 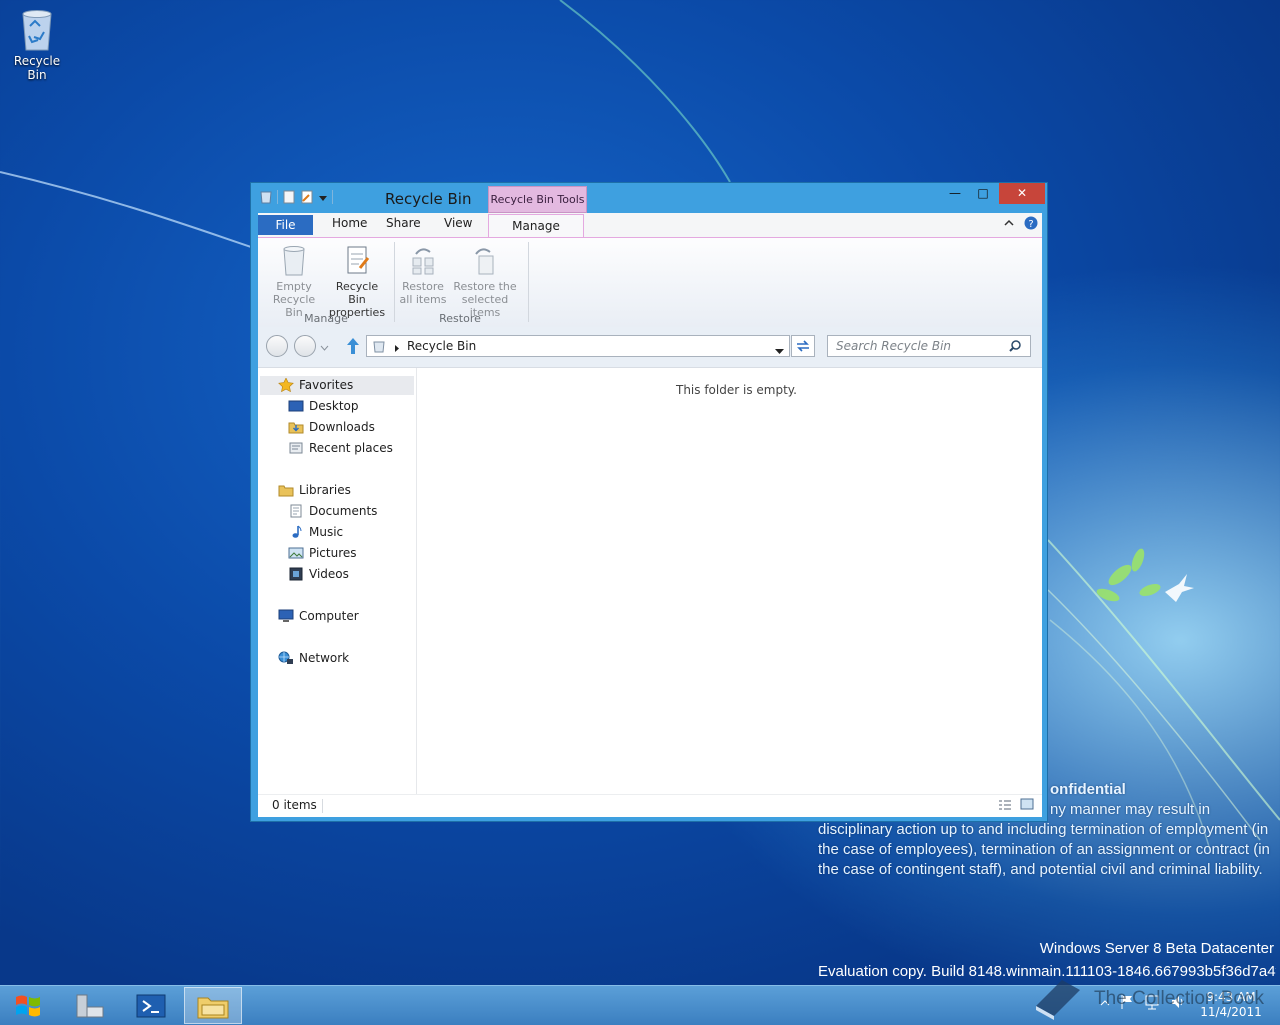 What do you see at coordinates (403, 223) in the screenshot?
I see `tab-share: Share` at bounding box center [403, 223].